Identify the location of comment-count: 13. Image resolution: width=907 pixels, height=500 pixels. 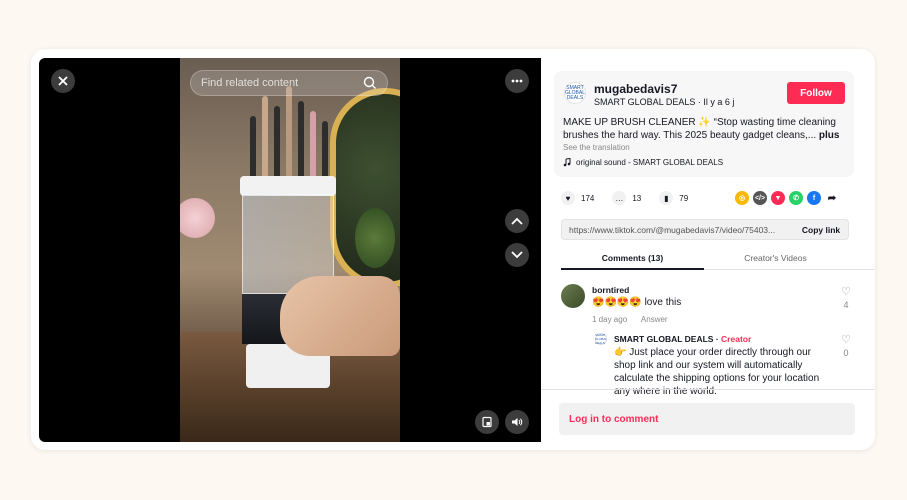
(637, 198).